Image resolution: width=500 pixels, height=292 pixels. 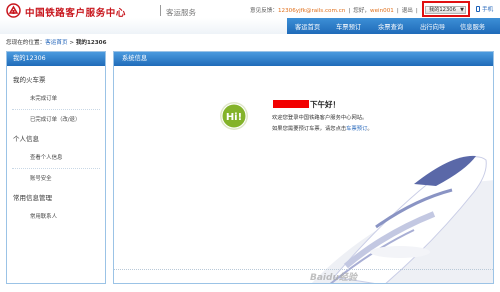 I want to click on welcome-message: 欢迎您登录中国铁路客户服务中心网站。, so click(x=320, y=118).